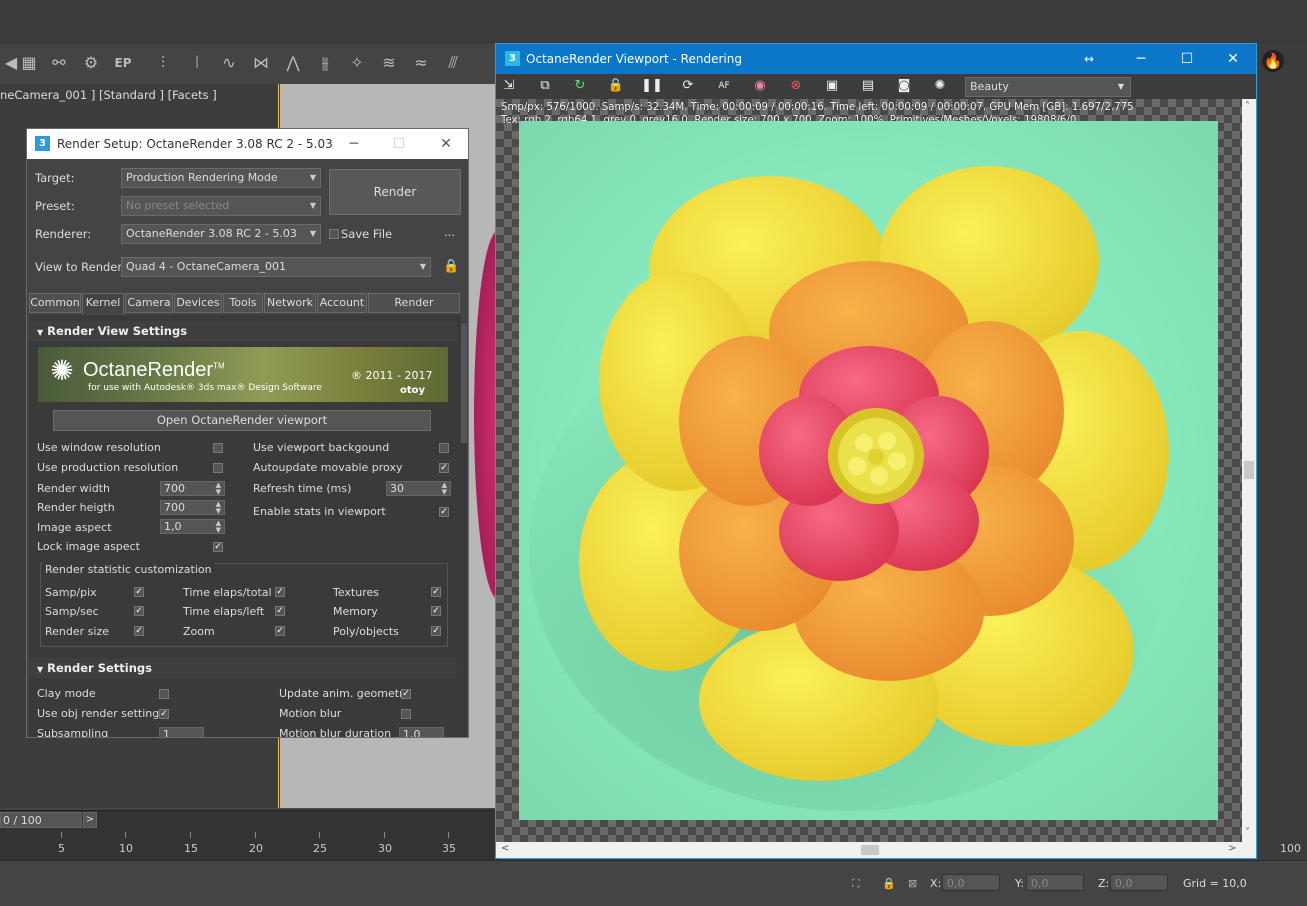  I want to click on tab-network: Network, so click(290, 303).